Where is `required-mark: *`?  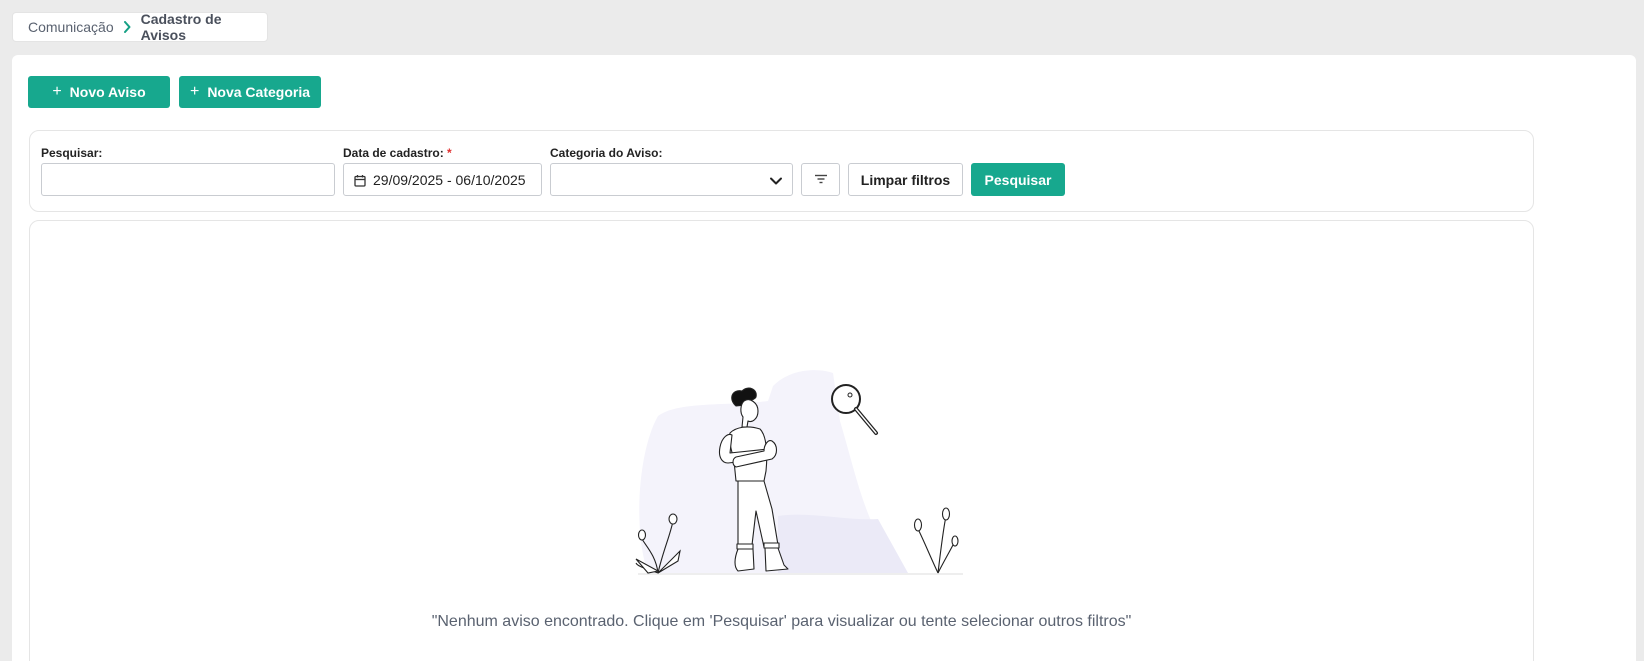 required-mark: * is located at coordinates (449, 153).